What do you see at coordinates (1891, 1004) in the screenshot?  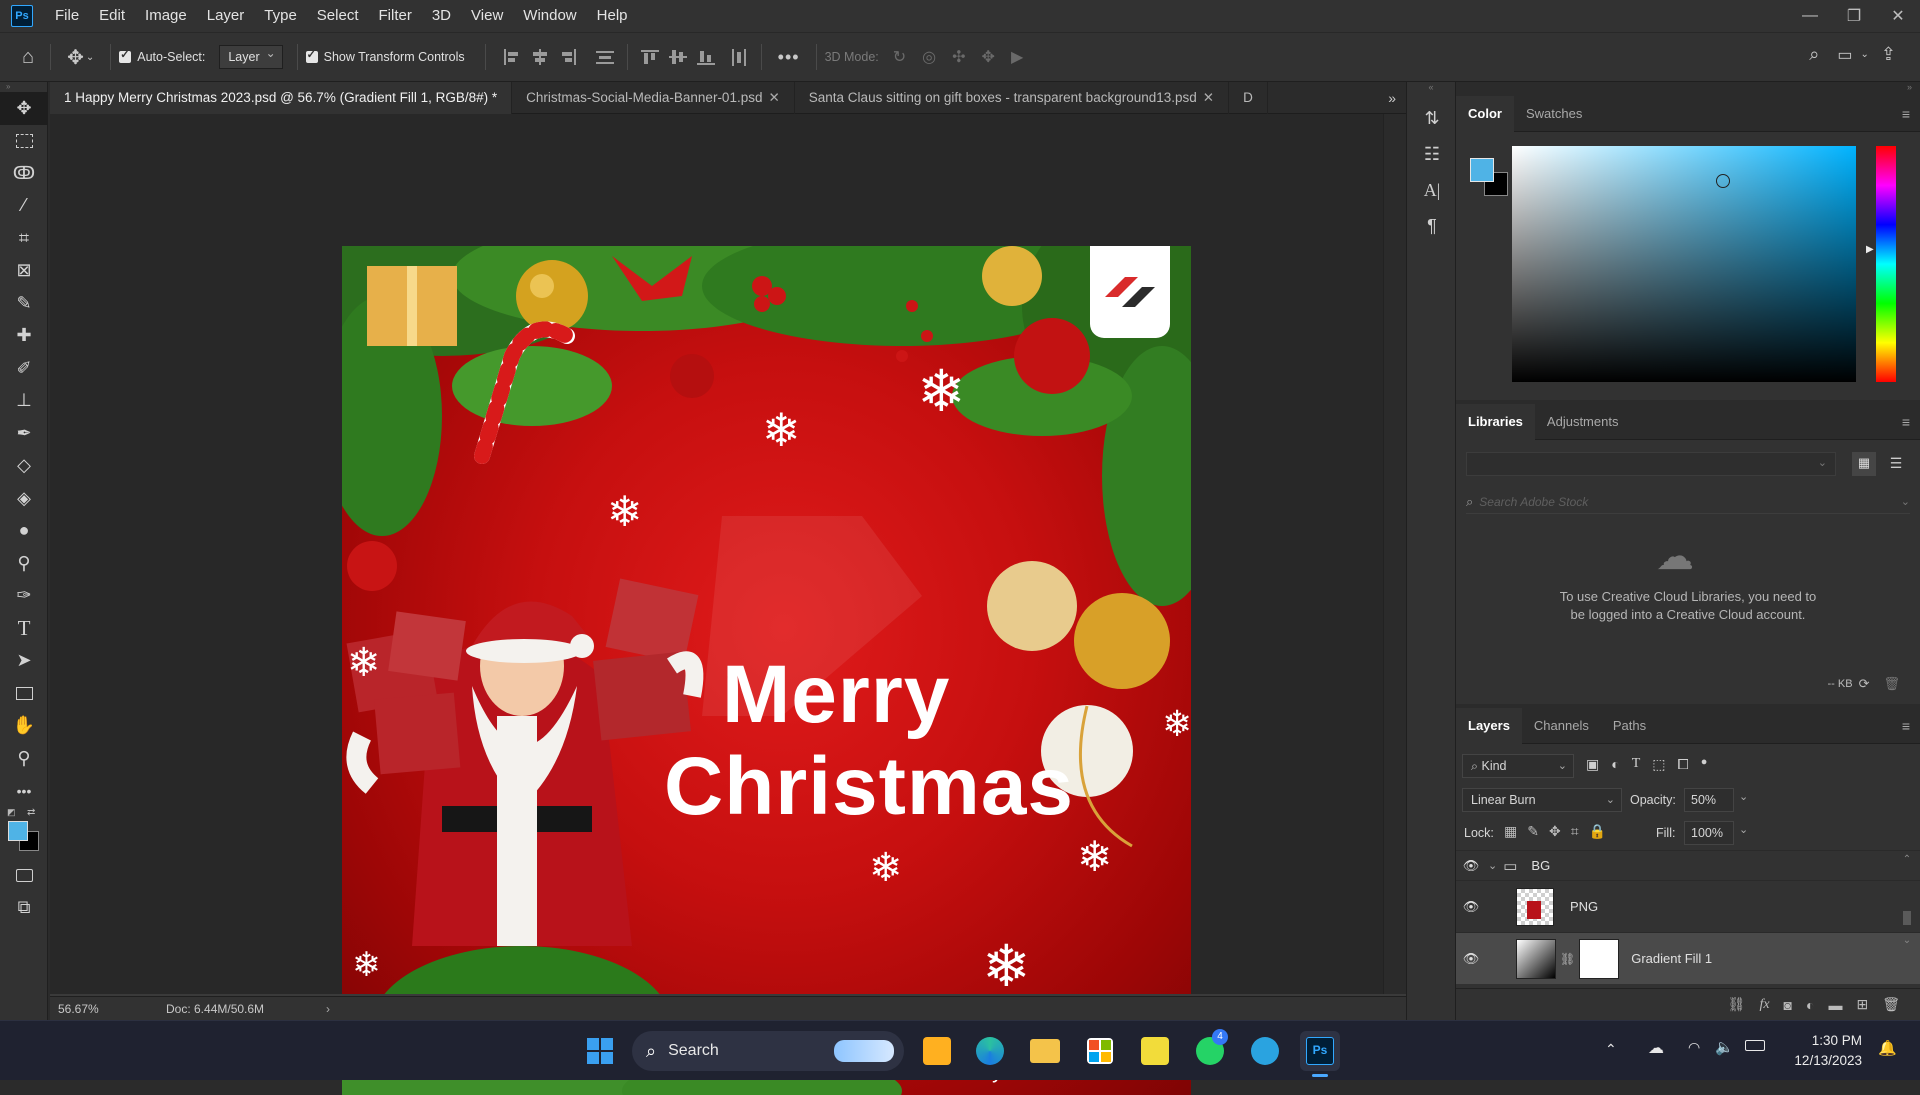 I see `delete-layer-icon: 🗑` at bounding box center [1891, 1004].